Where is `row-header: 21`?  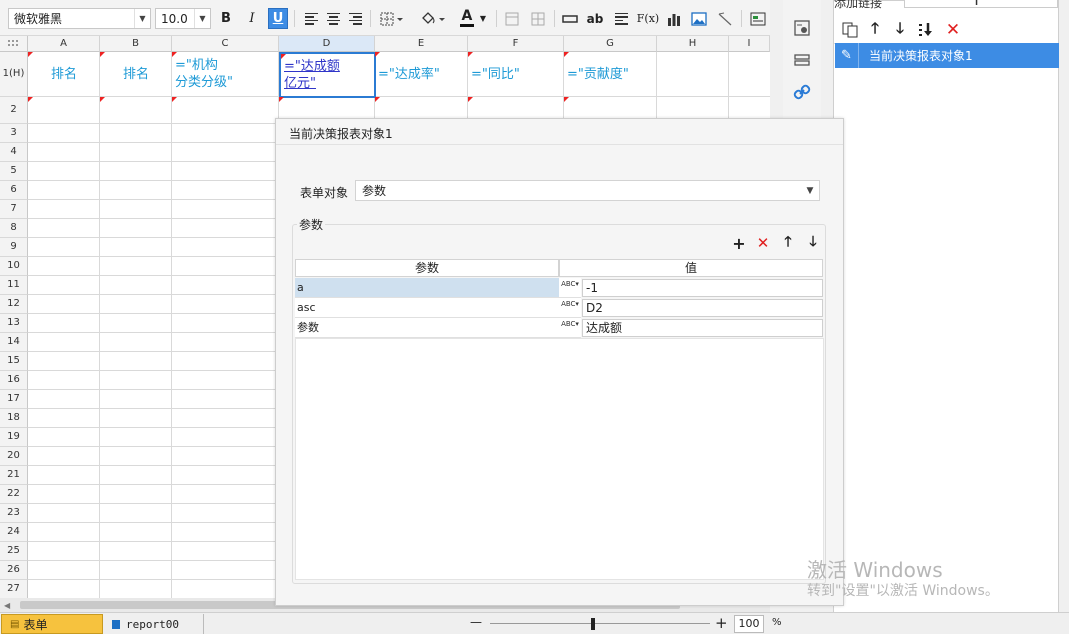 row-header: 21 is located at coordinates (14, 475).